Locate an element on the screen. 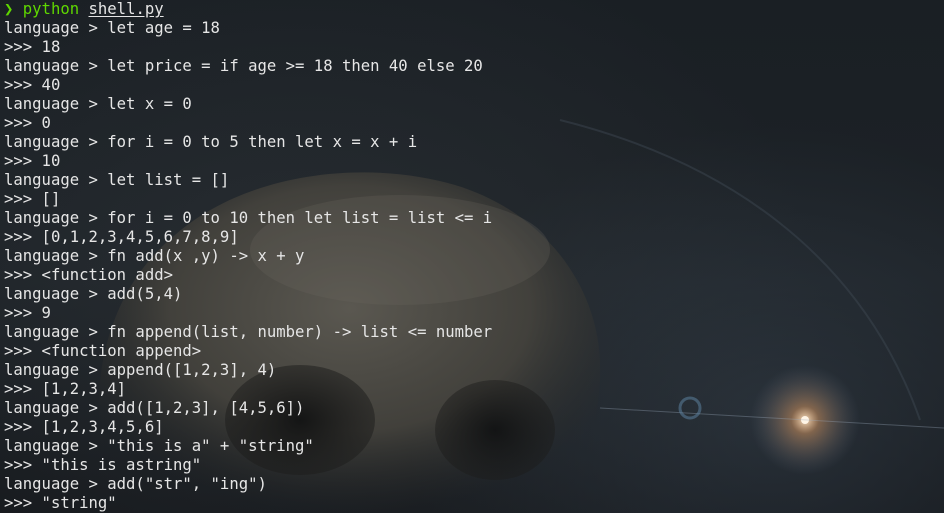 Image resolution: width=944 pixels, height=513 pixels. output-line: language > let x = 0 is located at coordinates (98, 104).